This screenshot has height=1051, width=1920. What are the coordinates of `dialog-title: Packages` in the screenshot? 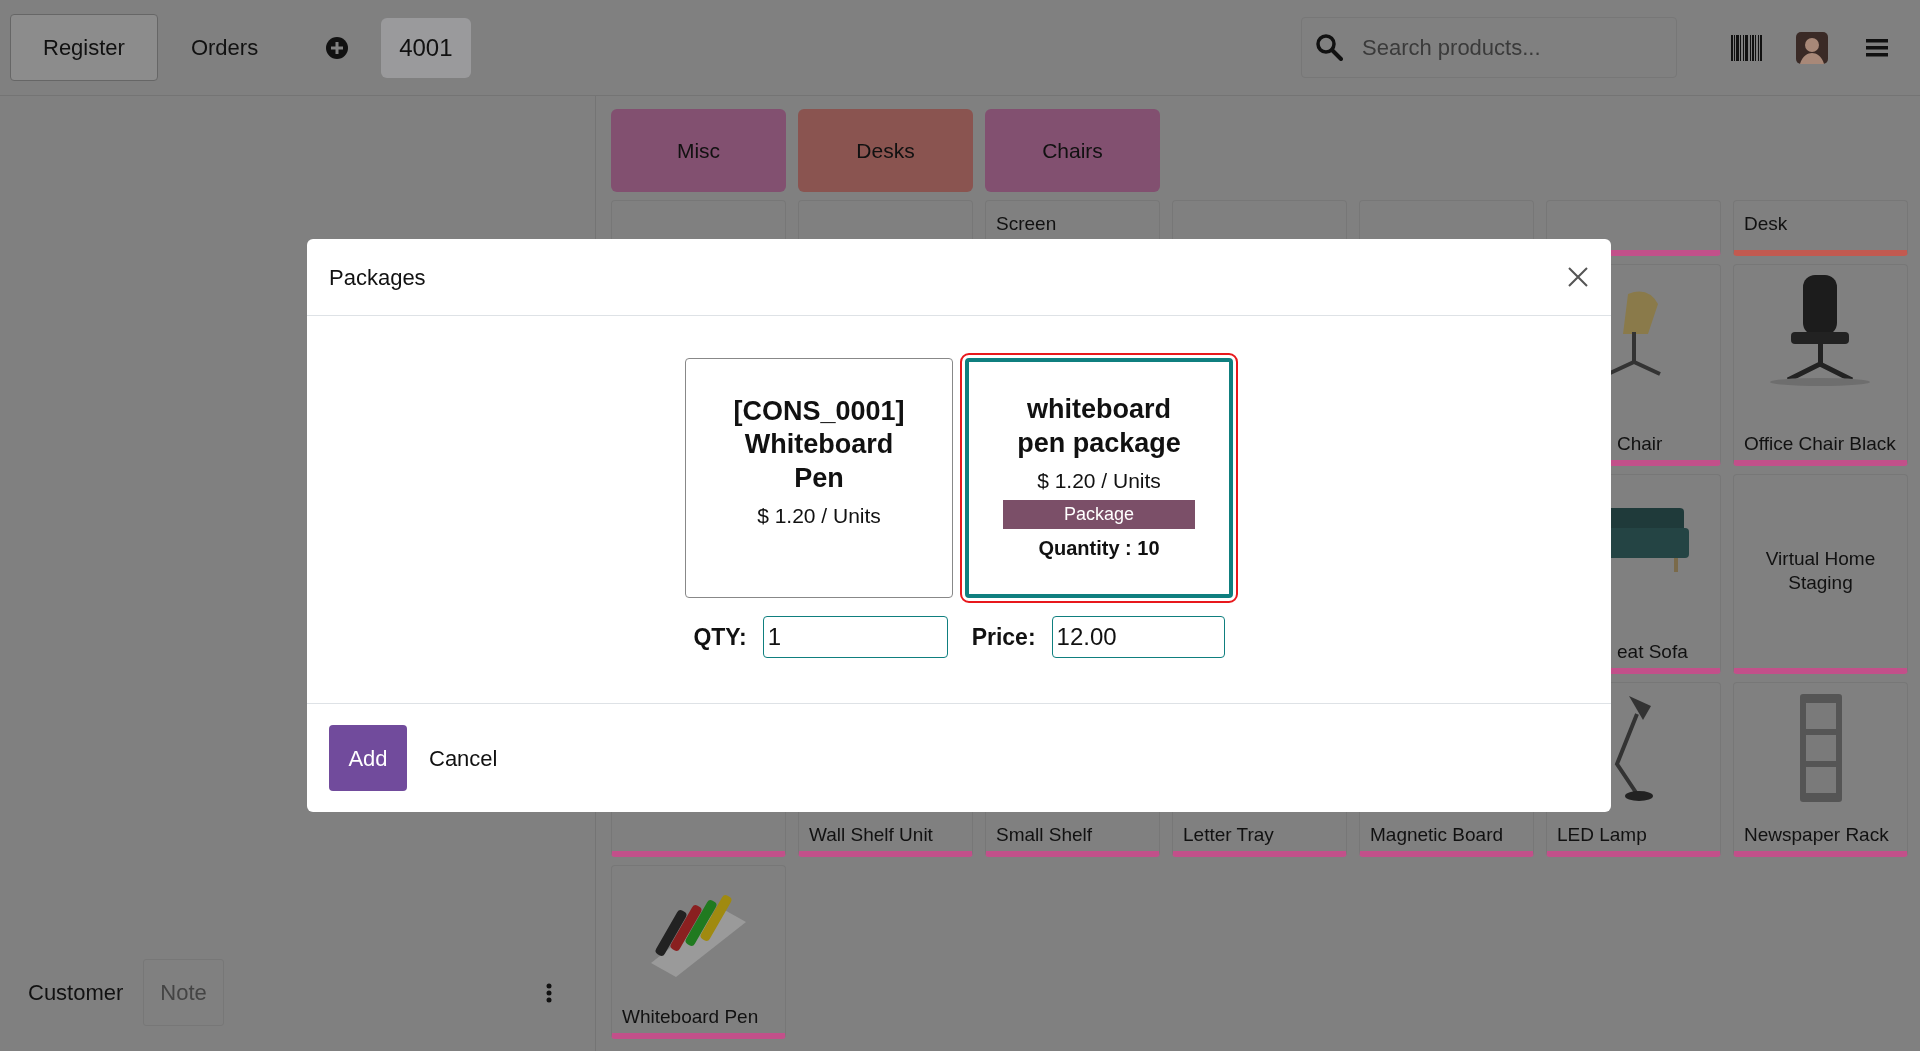 It's located at (377, 277).